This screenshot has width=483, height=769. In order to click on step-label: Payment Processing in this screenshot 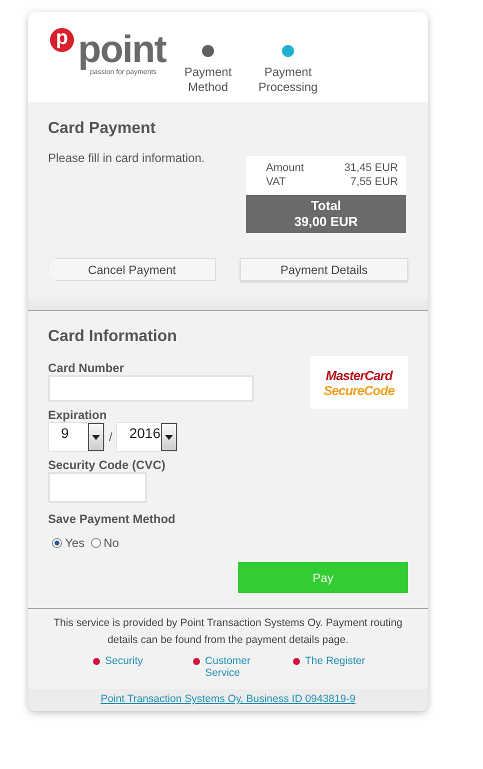, I will do `click(288, 80)`.